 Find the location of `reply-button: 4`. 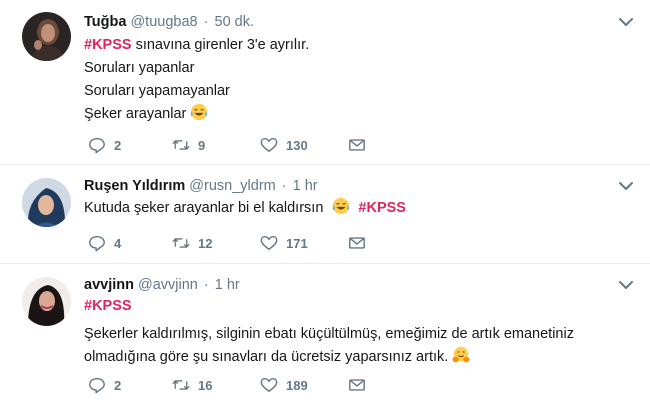

reply-button: 4 is located at coordinates (104, 243).